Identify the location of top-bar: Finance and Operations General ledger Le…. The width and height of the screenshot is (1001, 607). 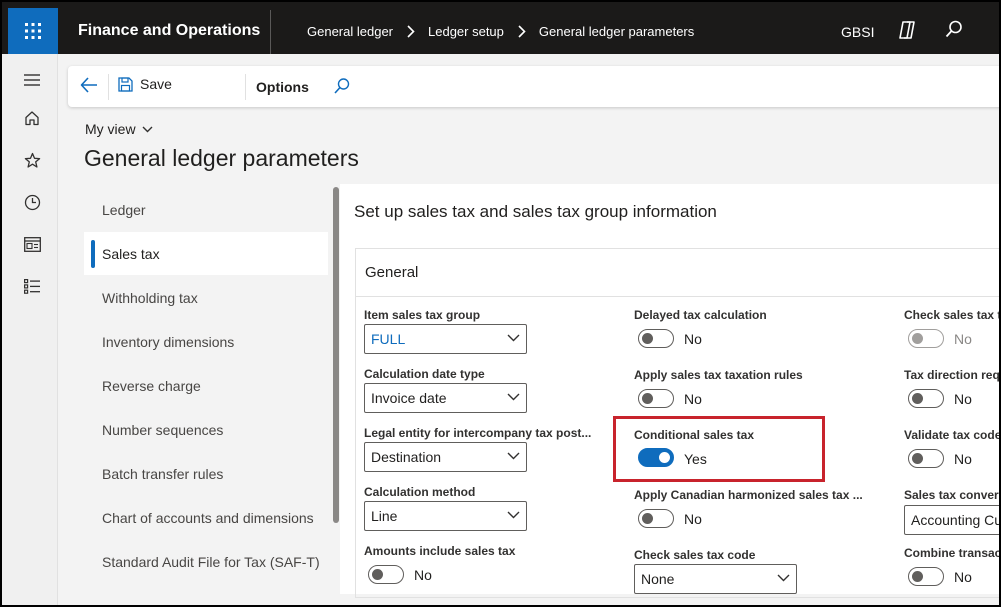
(500, 28).